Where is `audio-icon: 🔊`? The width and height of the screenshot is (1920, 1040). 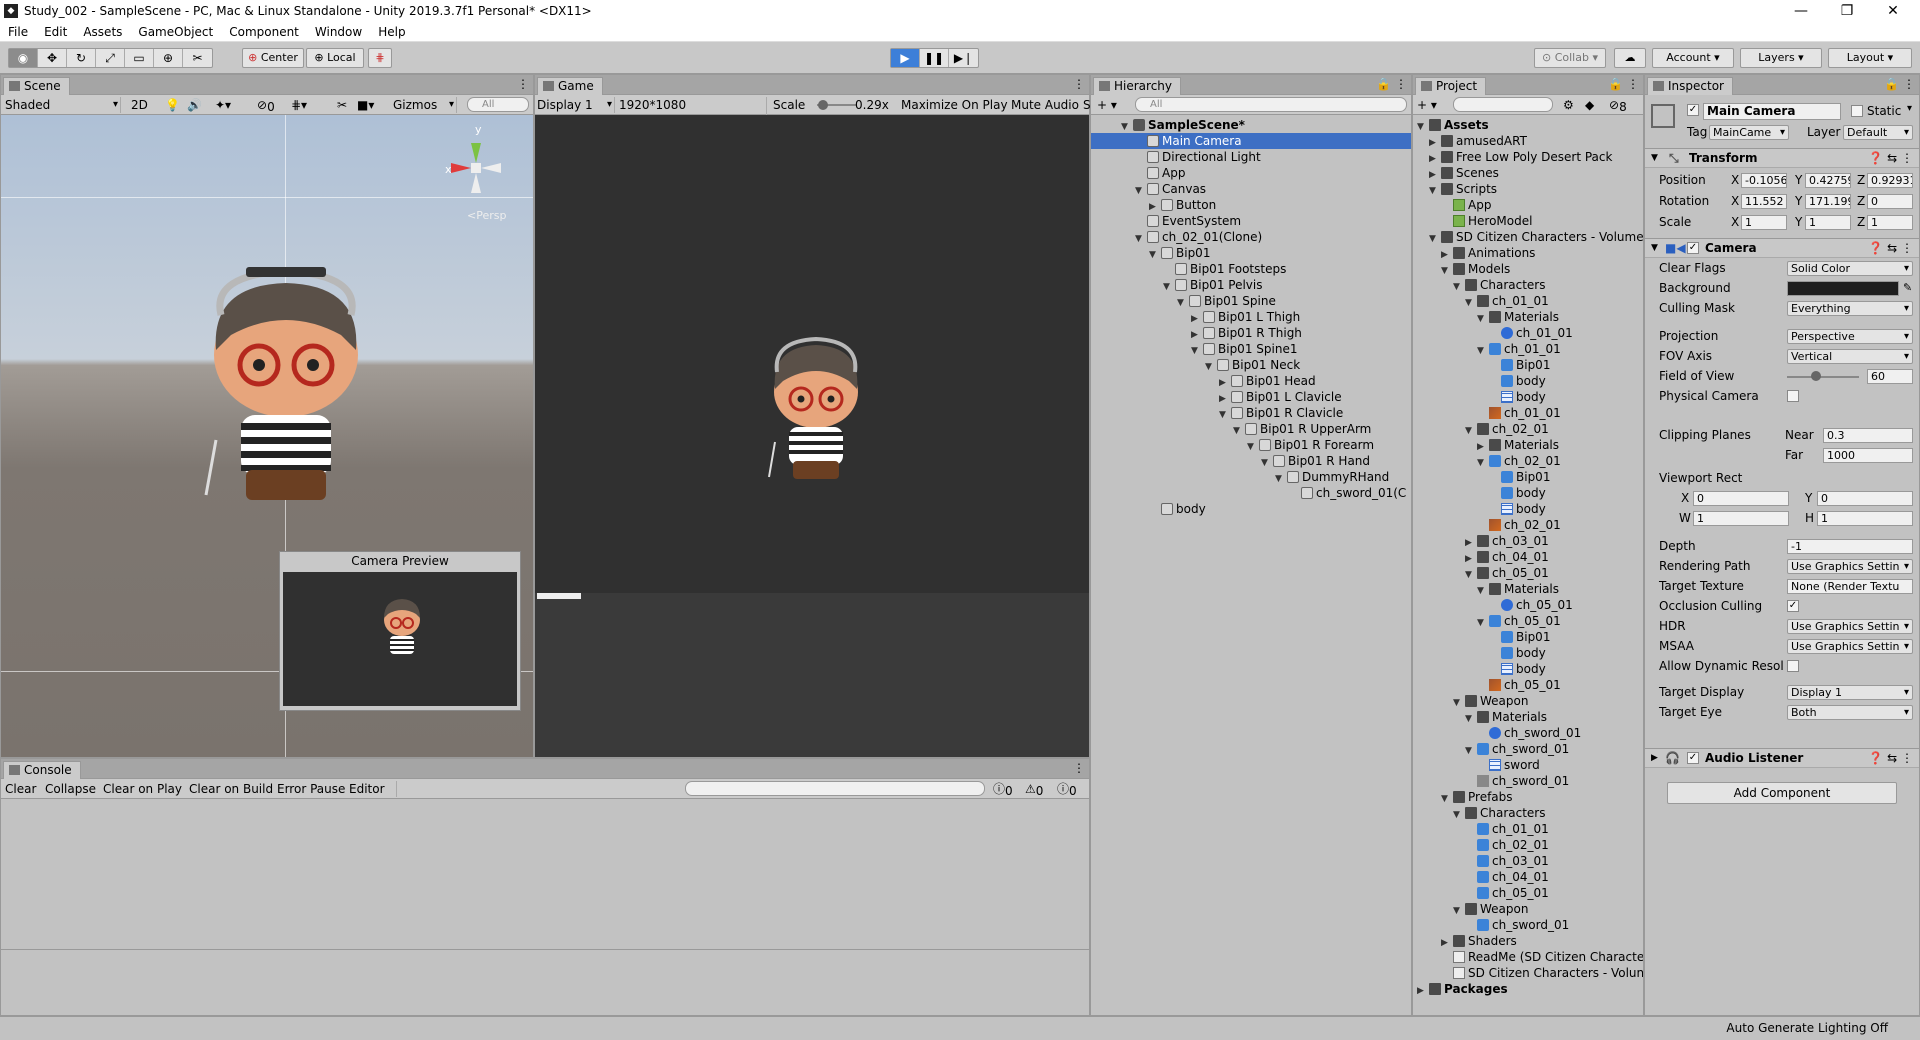
audio-icon: 🔊 is located at coordinates (194, 105).